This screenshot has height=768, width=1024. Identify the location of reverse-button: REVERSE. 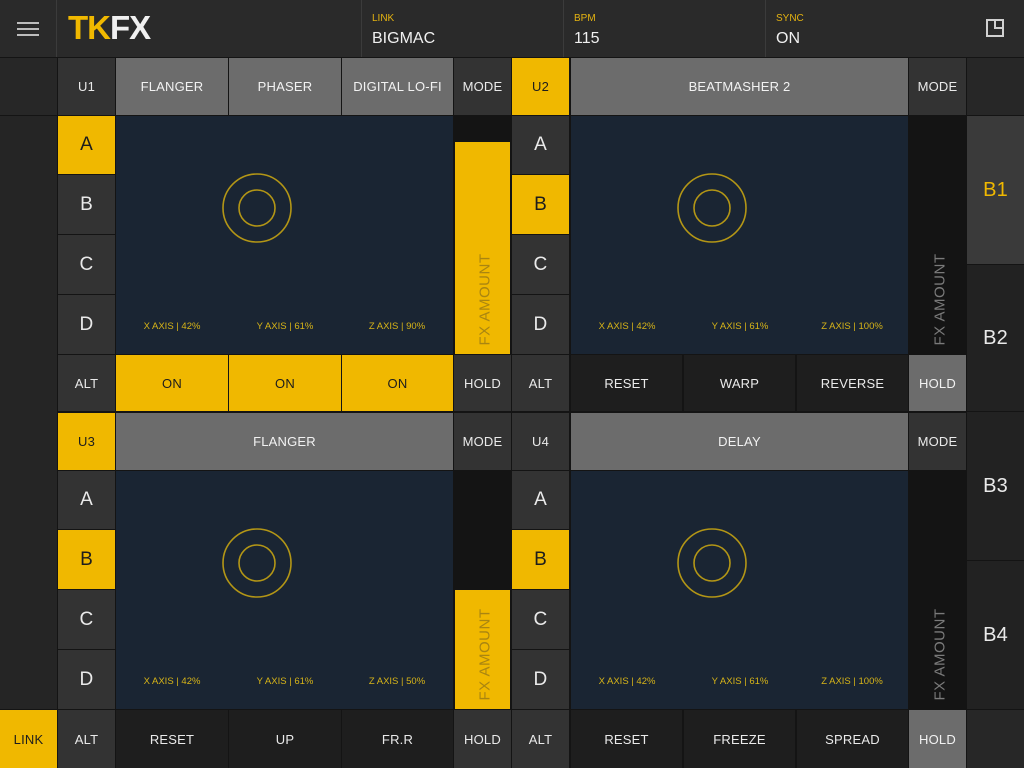
(852, 383).